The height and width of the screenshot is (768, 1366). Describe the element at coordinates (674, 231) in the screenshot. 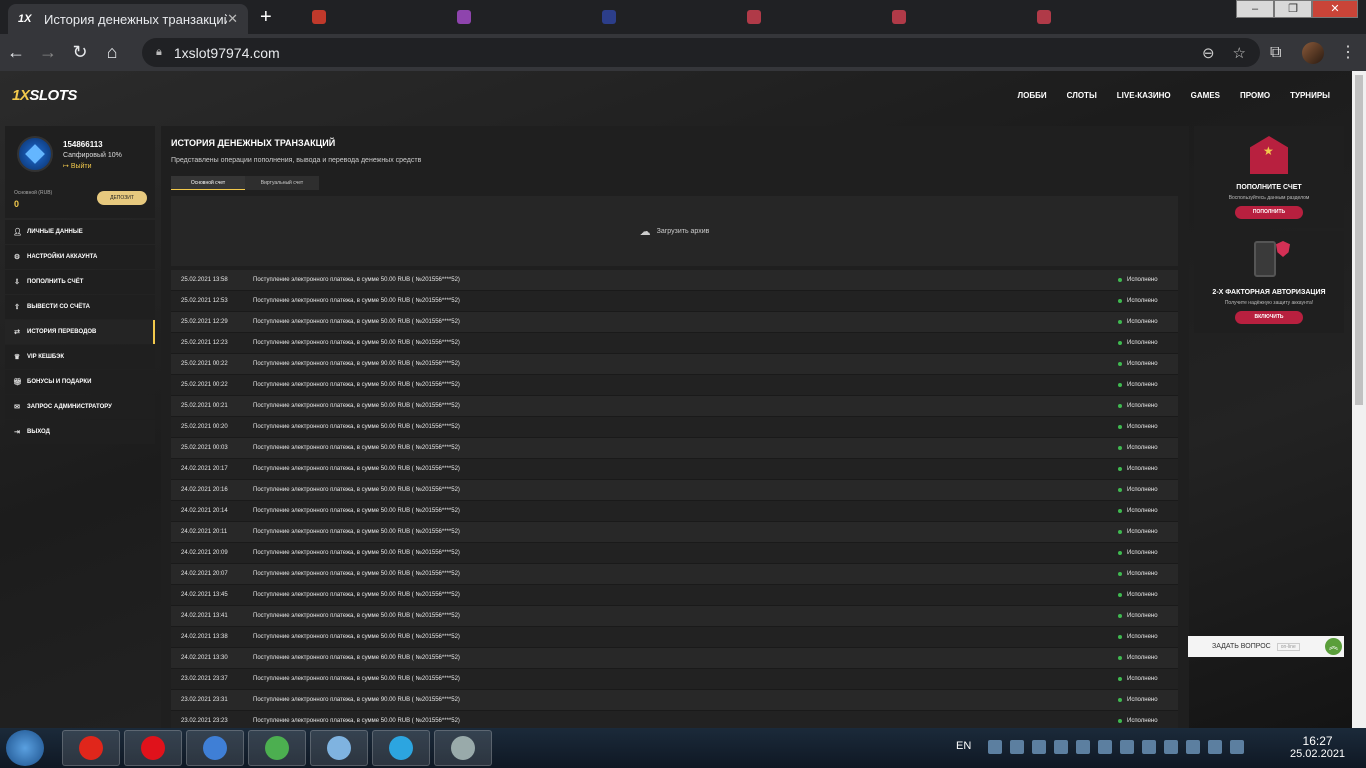

I see `download-archive-button: ☁ Загрузить архив` at that location.